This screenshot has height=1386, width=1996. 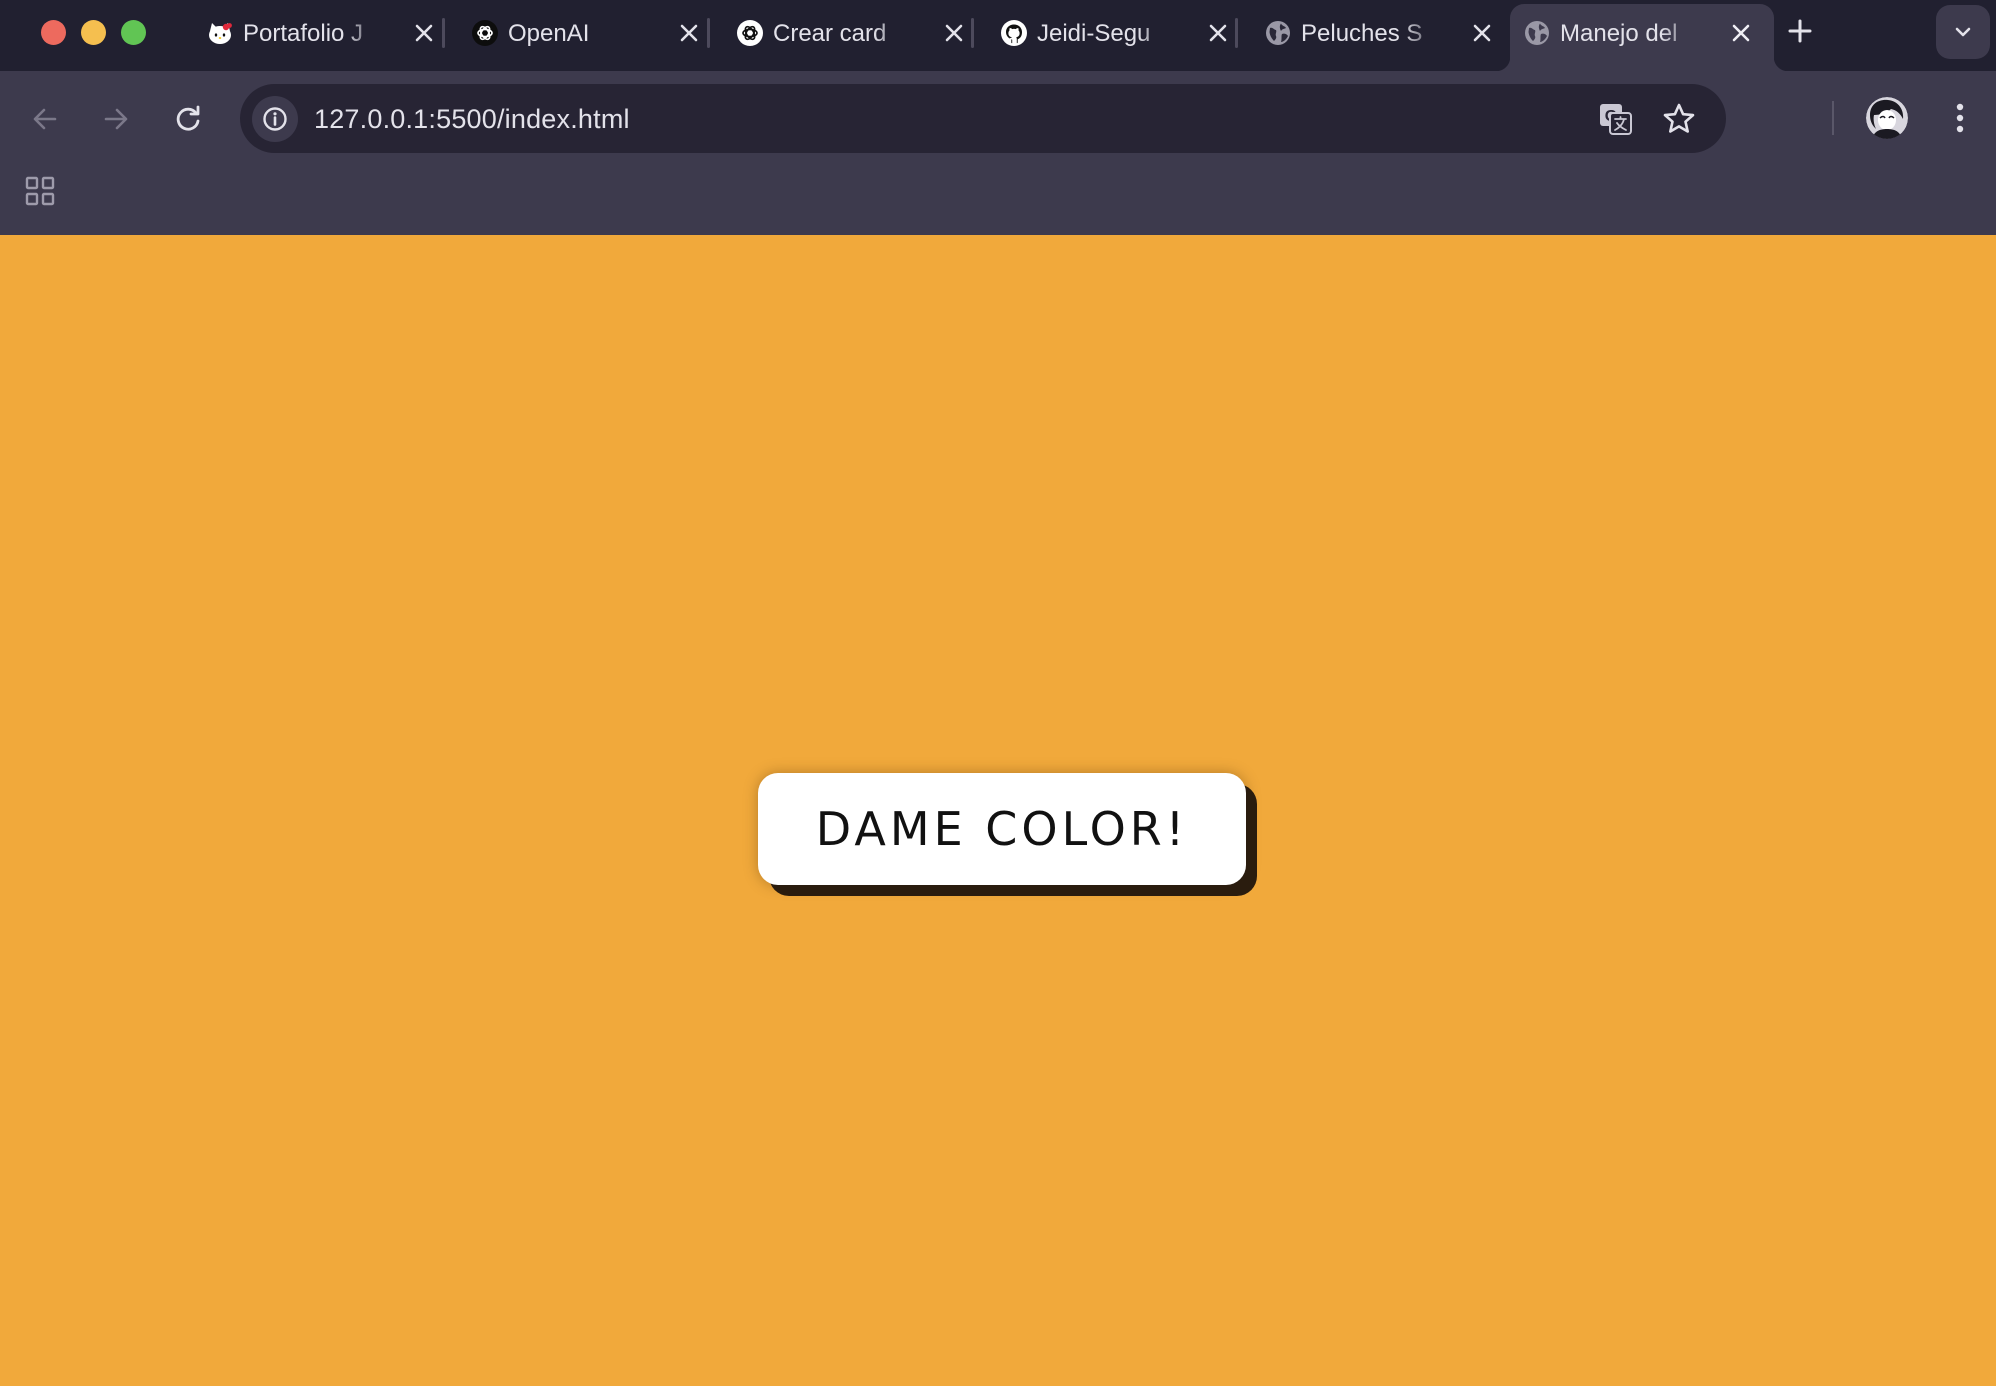 I want to click on browser-tab: Peluches S, so click(x=1383, y=37).